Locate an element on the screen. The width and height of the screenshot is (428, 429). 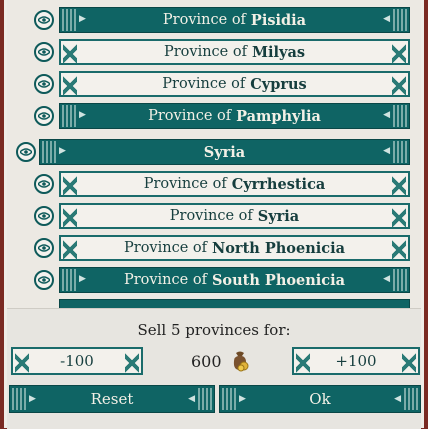
province-button: Province of Milyas is located at coordinates (234, 52).